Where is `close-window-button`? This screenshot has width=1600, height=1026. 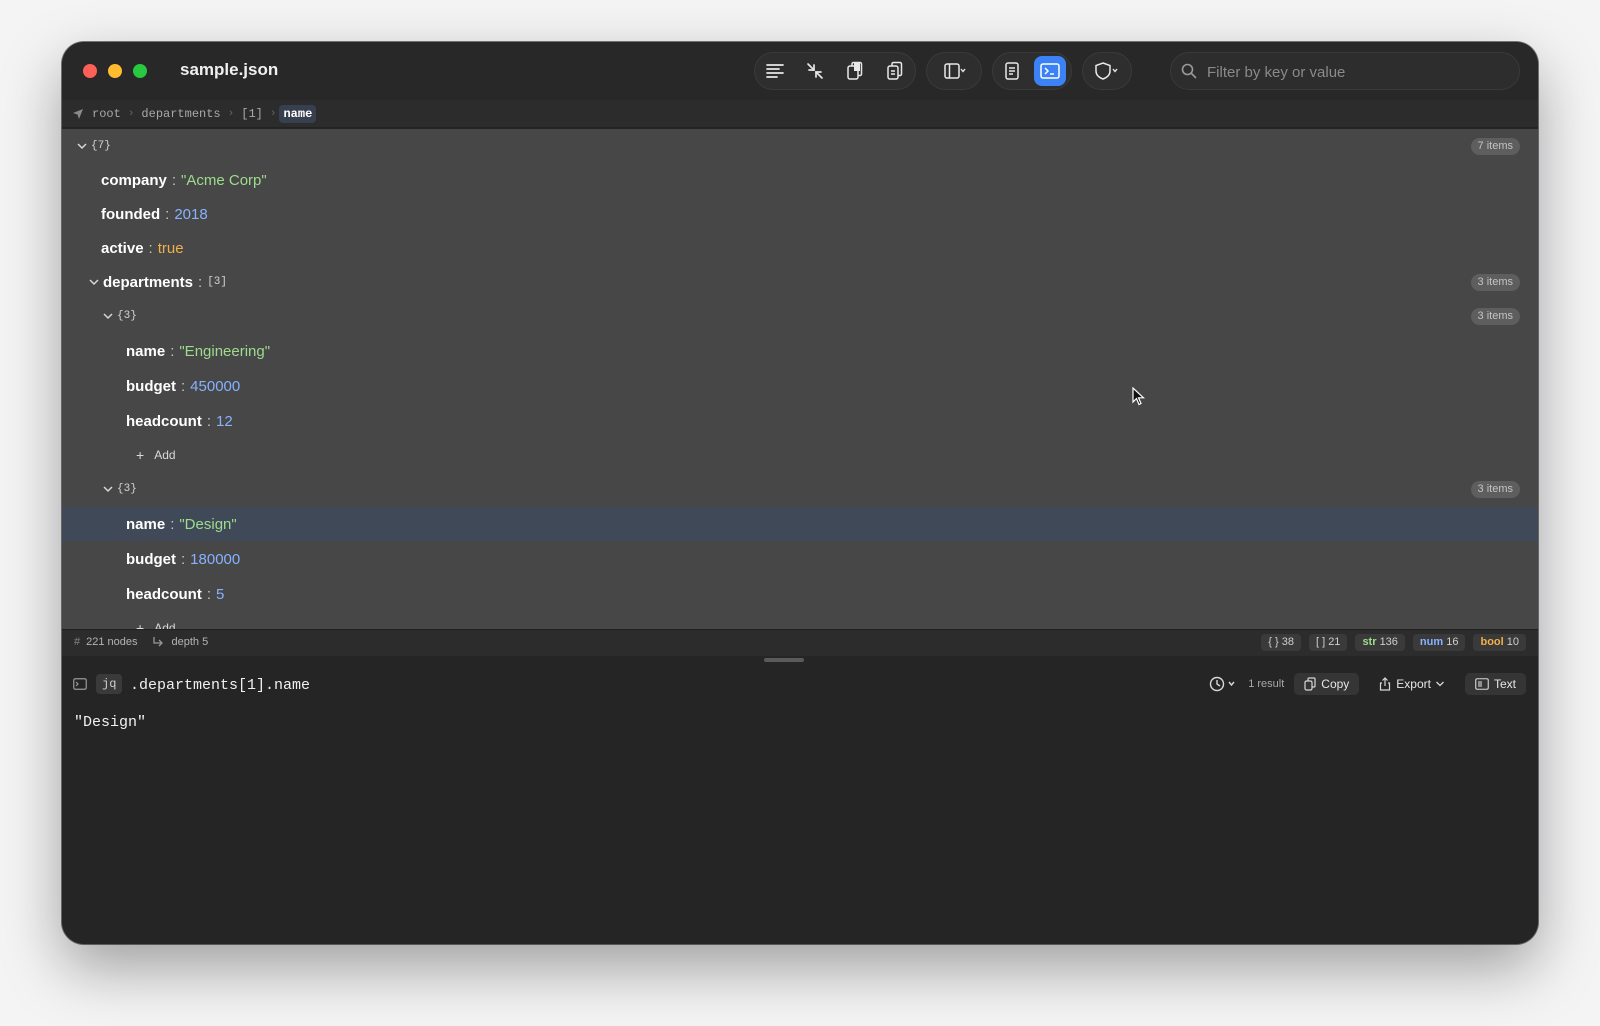 close-window-button is located at coordinates (90, 71).